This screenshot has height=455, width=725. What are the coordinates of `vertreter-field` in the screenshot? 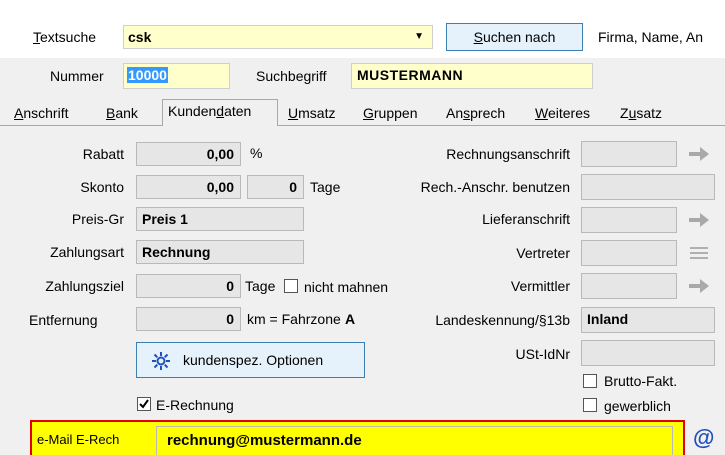 It's located at (629, 253).